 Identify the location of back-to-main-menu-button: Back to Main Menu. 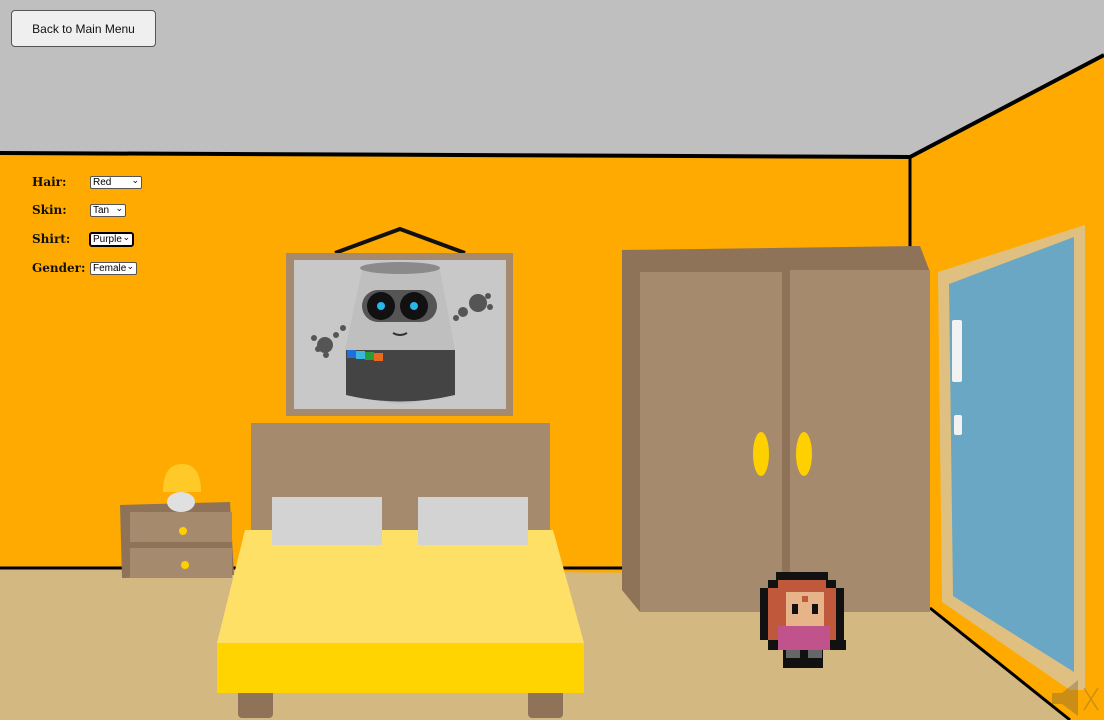
(83, 28).